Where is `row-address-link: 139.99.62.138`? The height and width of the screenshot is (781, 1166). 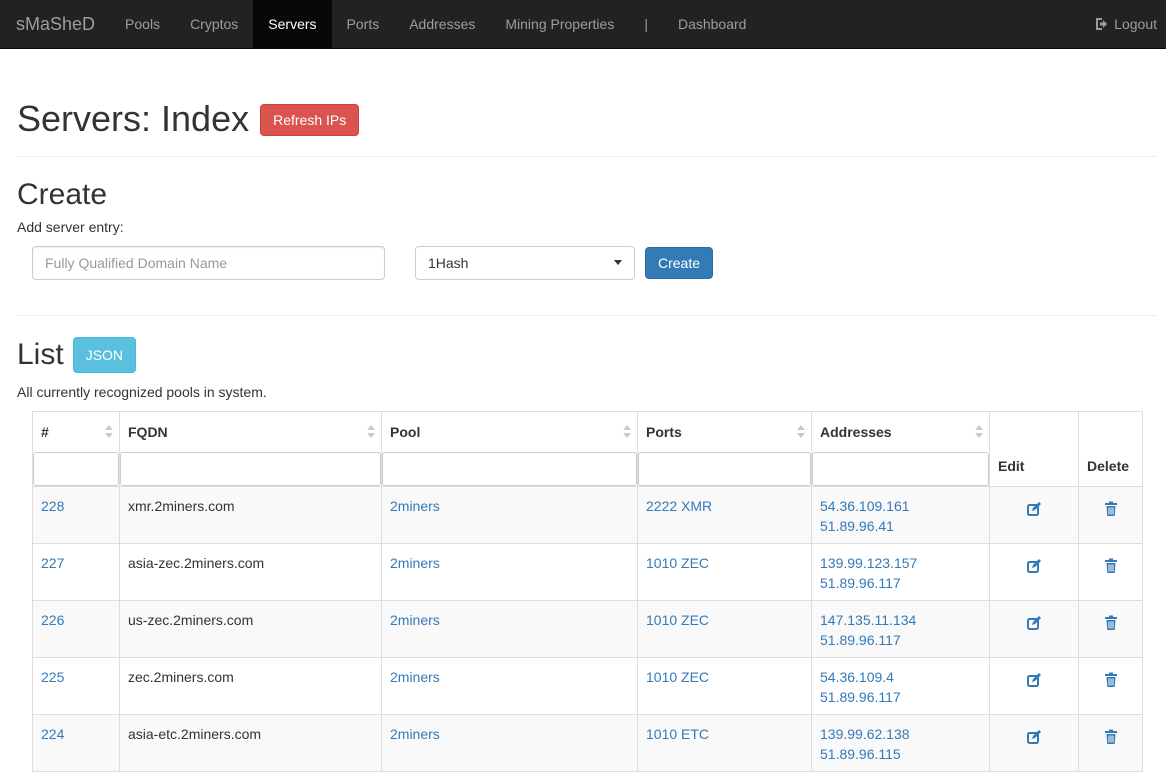 row-address-link: 139.99.62.138 is located at coordinates (865, 734).